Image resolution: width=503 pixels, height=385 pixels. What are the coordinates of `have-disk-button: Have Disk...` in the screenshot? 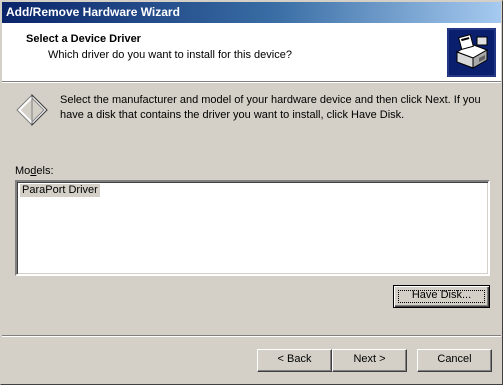 It's located at (441, 296).